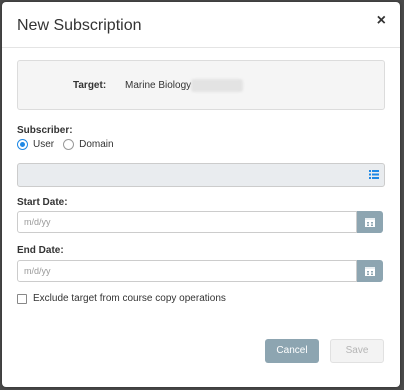 The image size is (404, 390). I want to click on header-divider, so click(201, 47).